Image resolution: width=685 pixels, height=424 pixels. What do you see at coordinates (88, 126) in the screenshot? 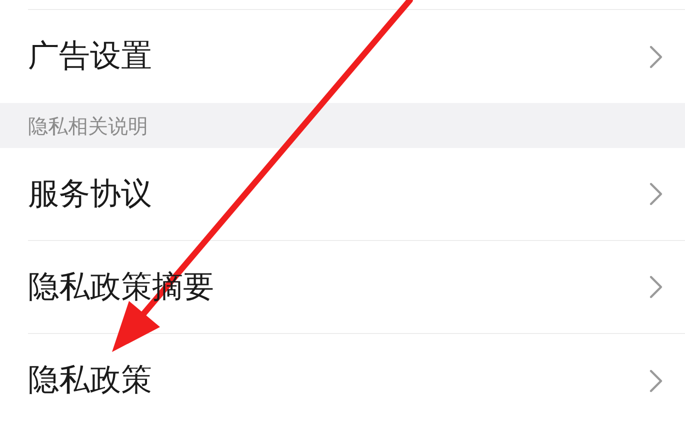
I see `section-title: 隐私相关说明` at bounding box center [88, 126].